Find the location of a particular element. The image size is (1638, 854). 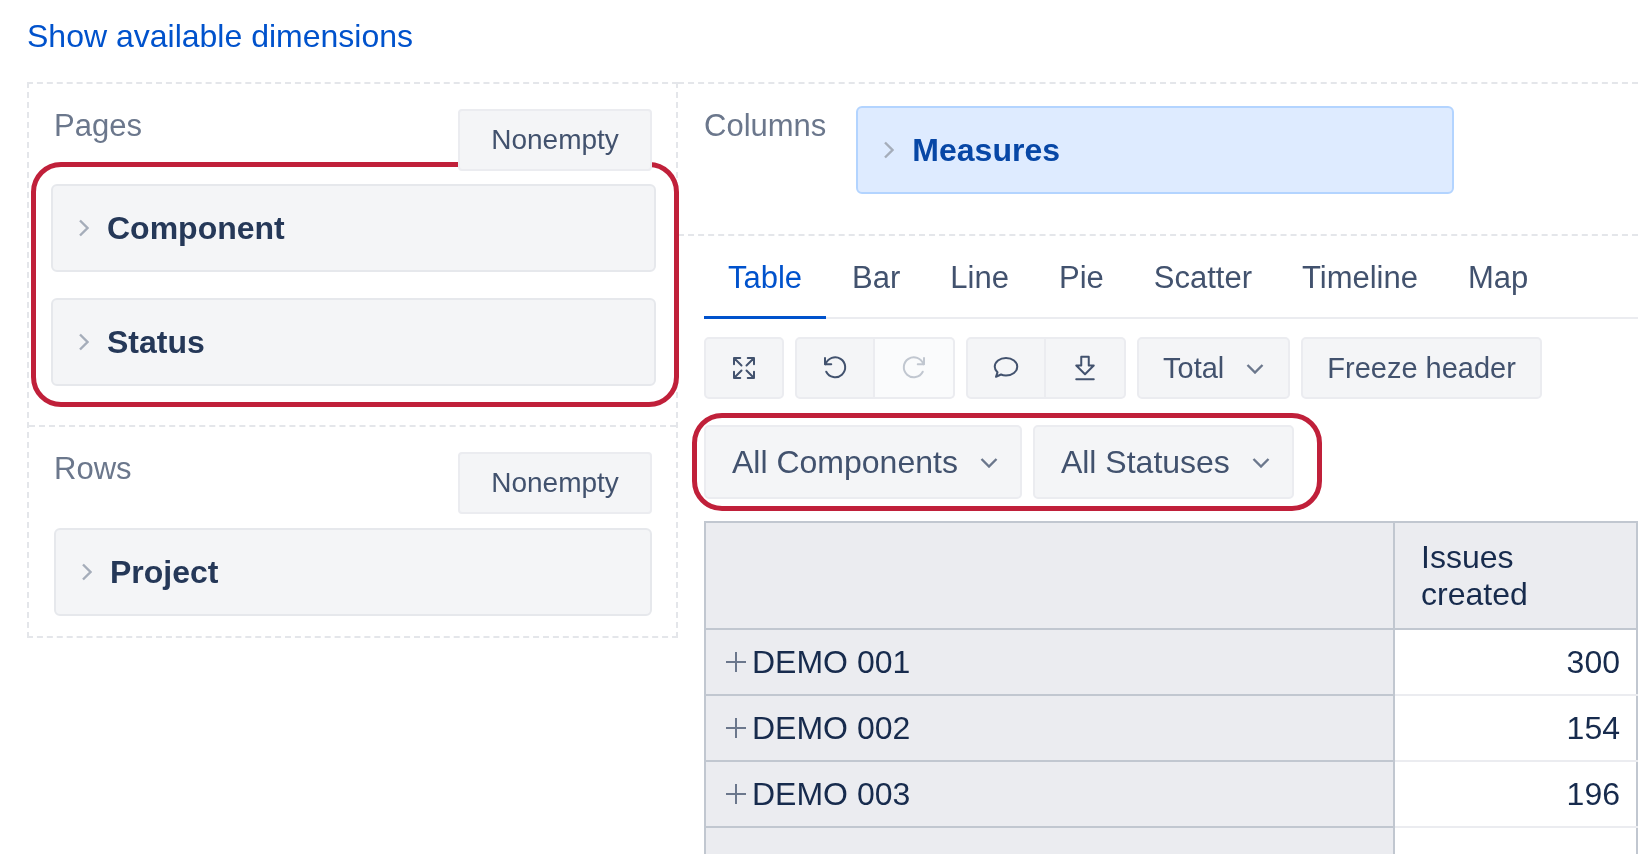

dimension-chip: Measures is located at coordinates (1155, 150).